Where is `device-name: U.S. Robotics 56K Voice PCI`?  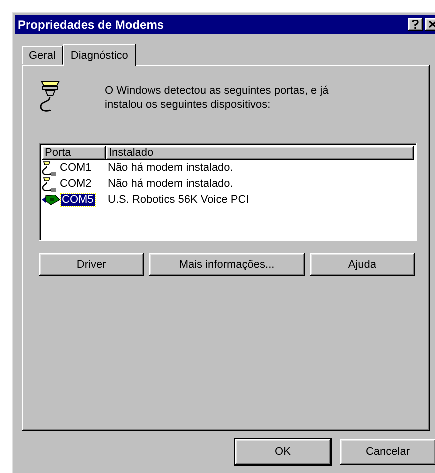
device-name: U.S. Robotics 56K Voice PCI is located at coordinates (178, 200).